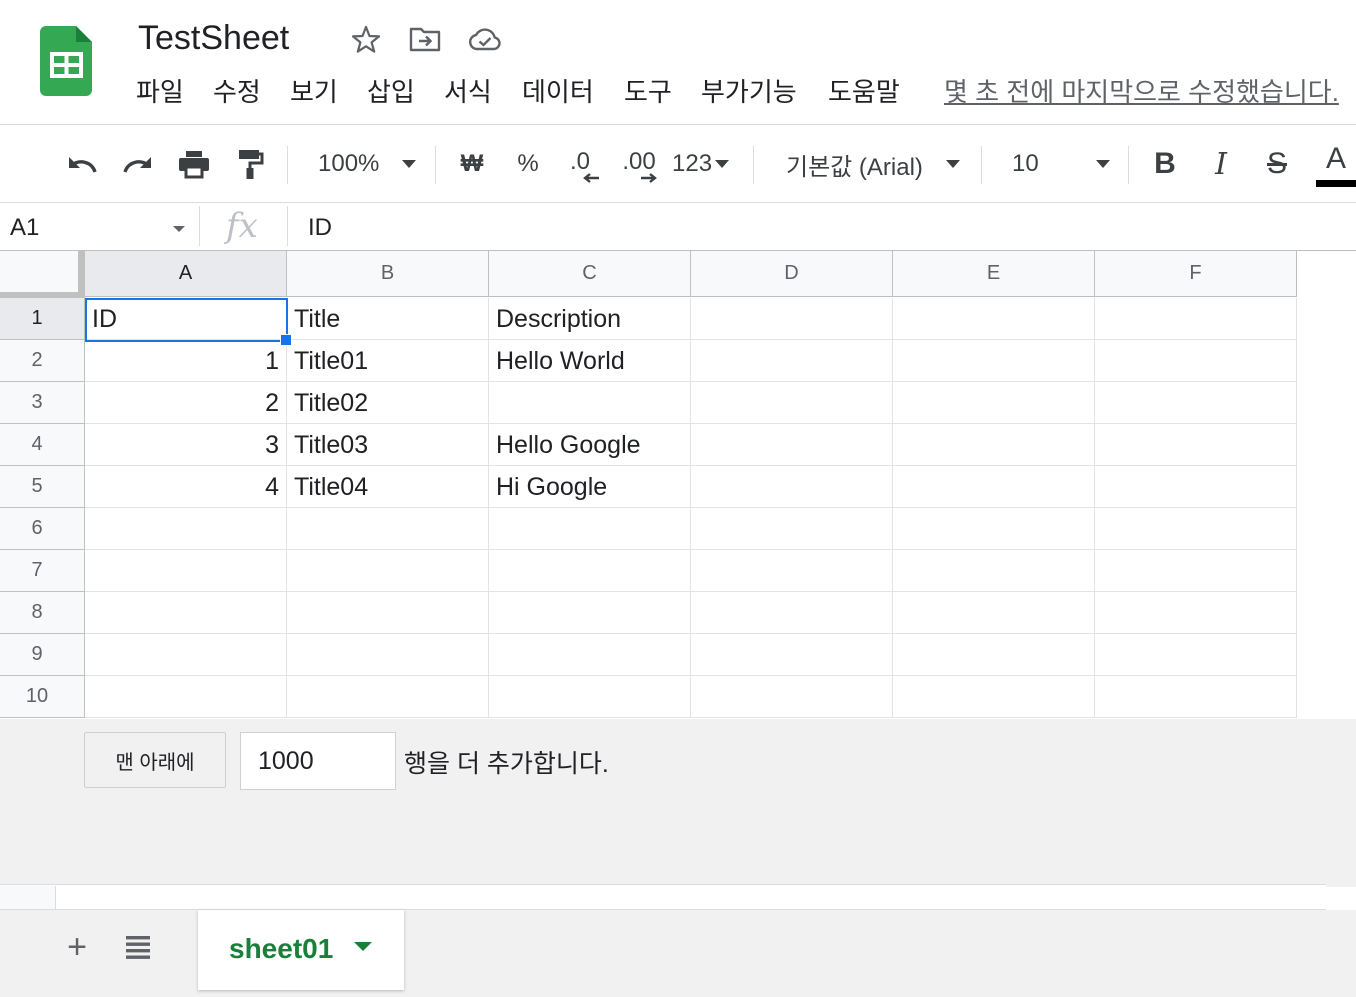  I want to click on cell-b5: Title04, so click(388, 487).